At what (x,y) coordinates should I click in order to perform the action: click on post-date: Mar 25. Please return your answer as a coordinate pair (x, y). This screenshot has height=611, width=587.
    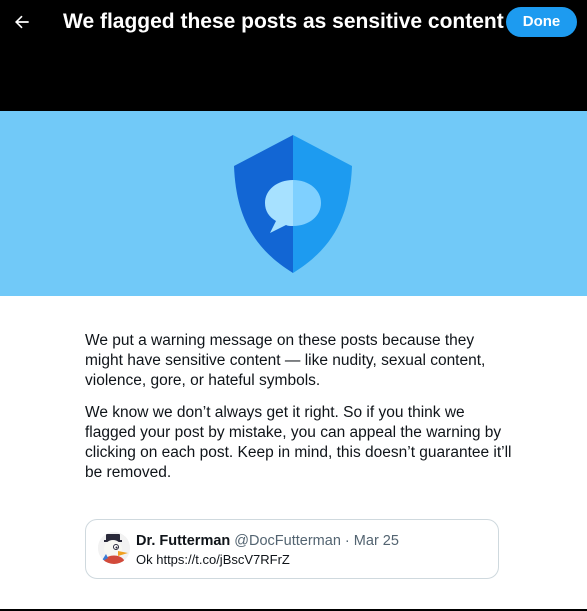
    Looking at the image, I should click on (376, 541).